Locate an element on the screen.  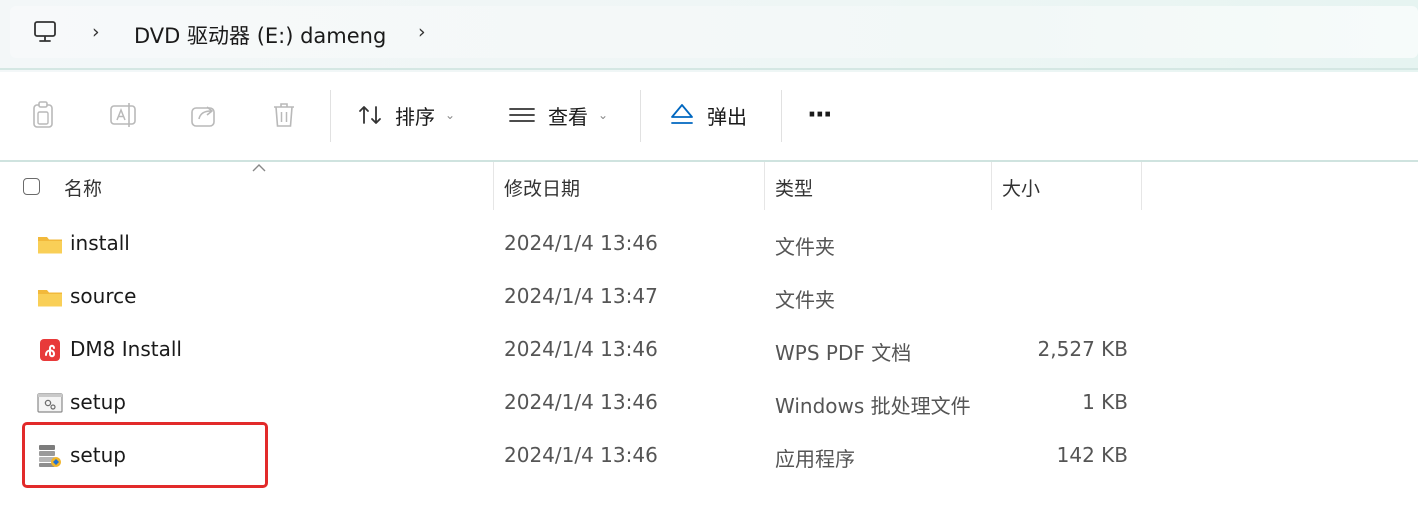
eject-button: 弹出 is located at coordinates (708, 115).